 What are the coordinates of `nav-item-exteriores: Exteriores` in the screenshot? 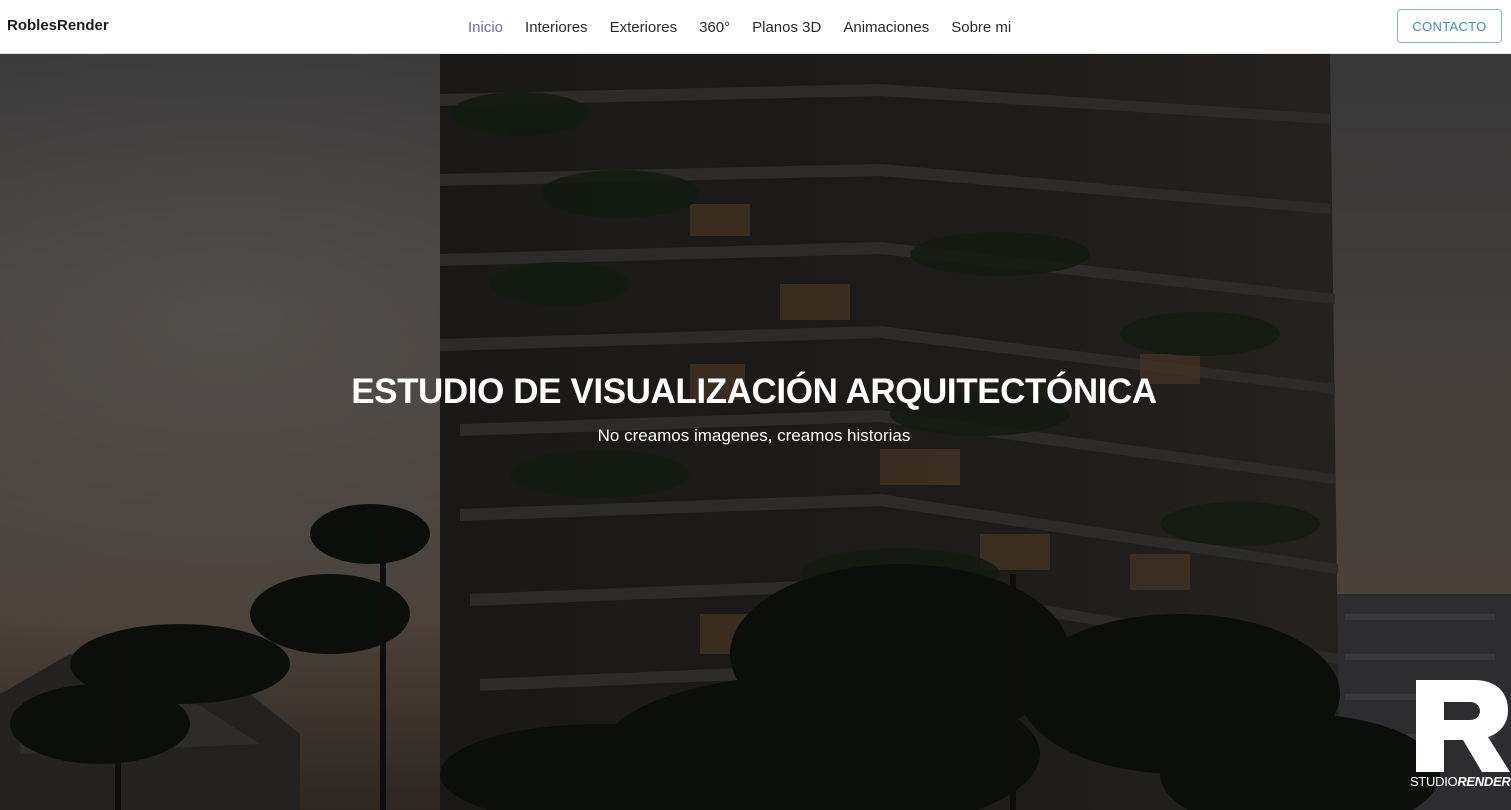 It's located at (644, 27).